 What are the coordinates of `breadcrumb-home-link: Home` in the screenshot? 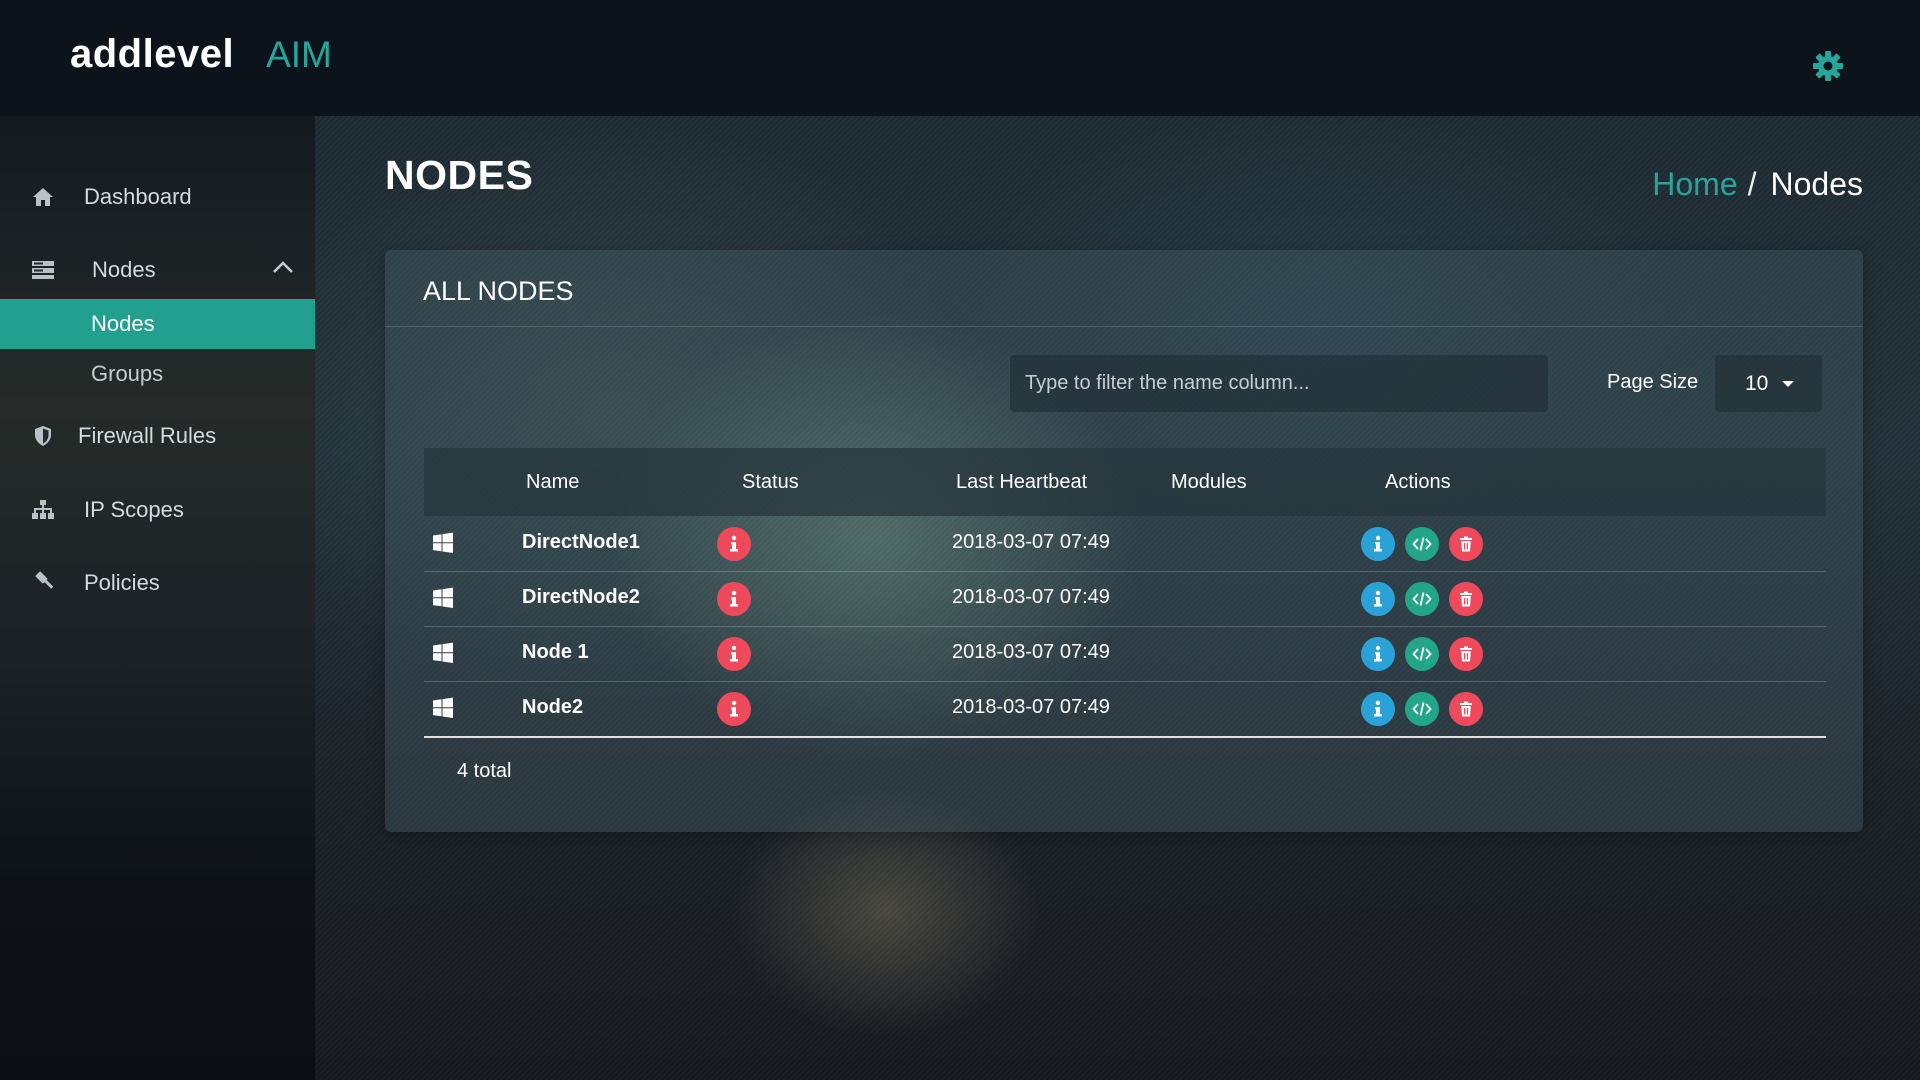 It's located at (1694, 184).